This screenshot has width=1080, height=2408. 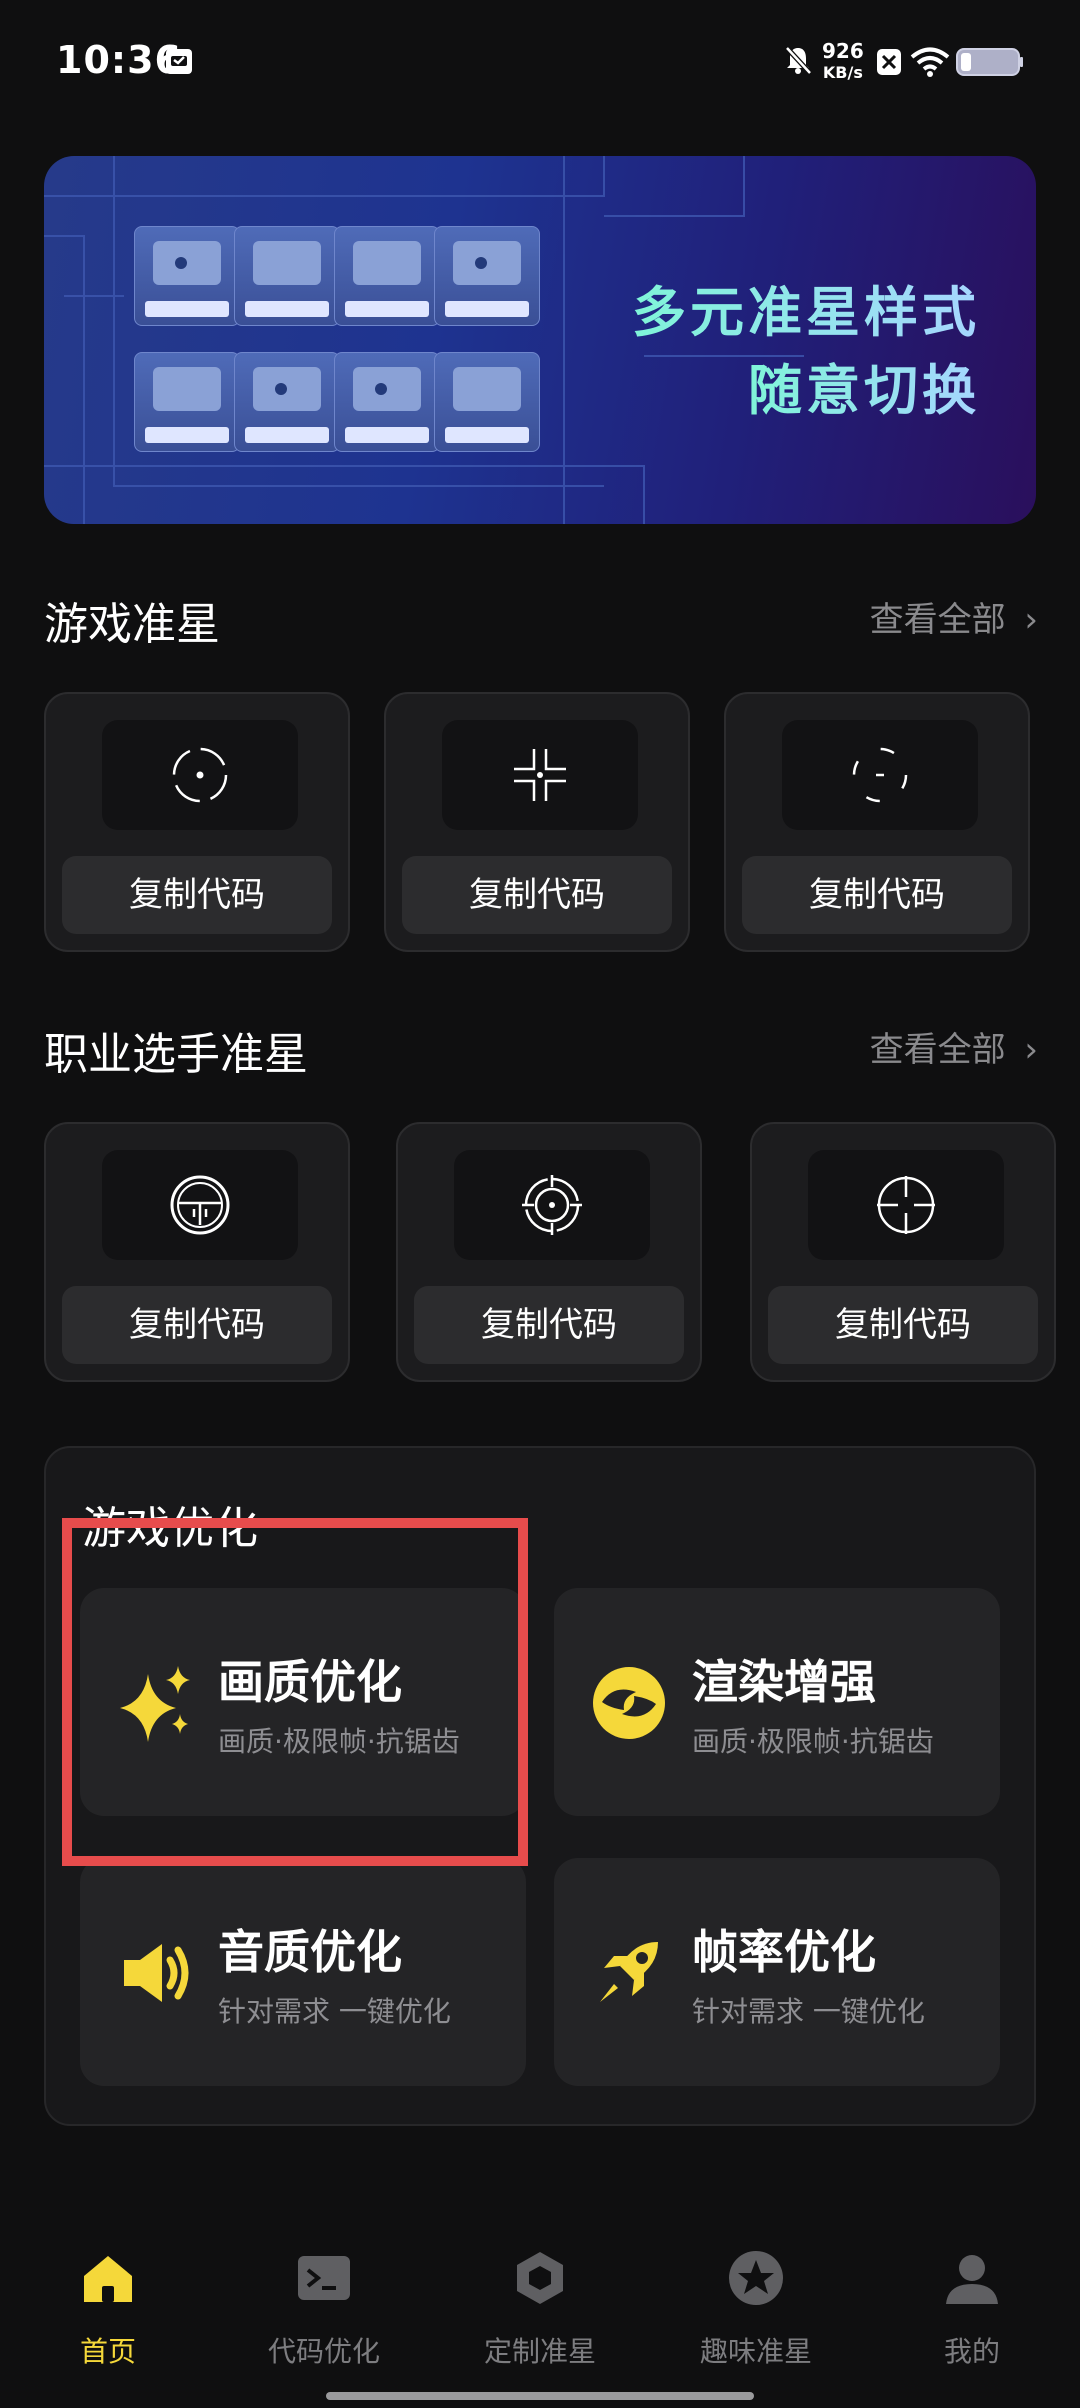 I want to click on target-ring-crosshair-icon, so click(x=552, y=1205).